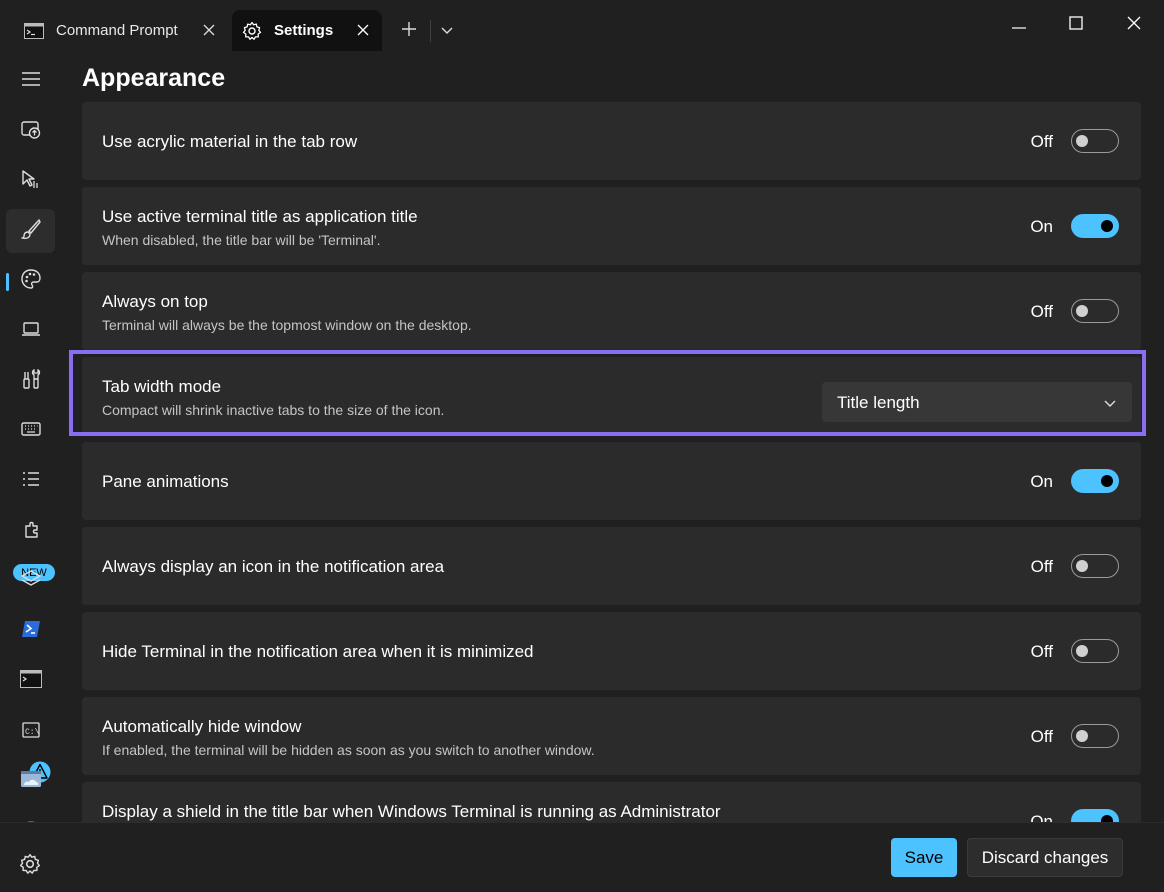 Image resolution: width=1164 pixels, height=892 pixels. What do you see at coordinates (878, 402) in the screenshot?
I see `dropdown-value: Title length` at bounding box center [878, 402].